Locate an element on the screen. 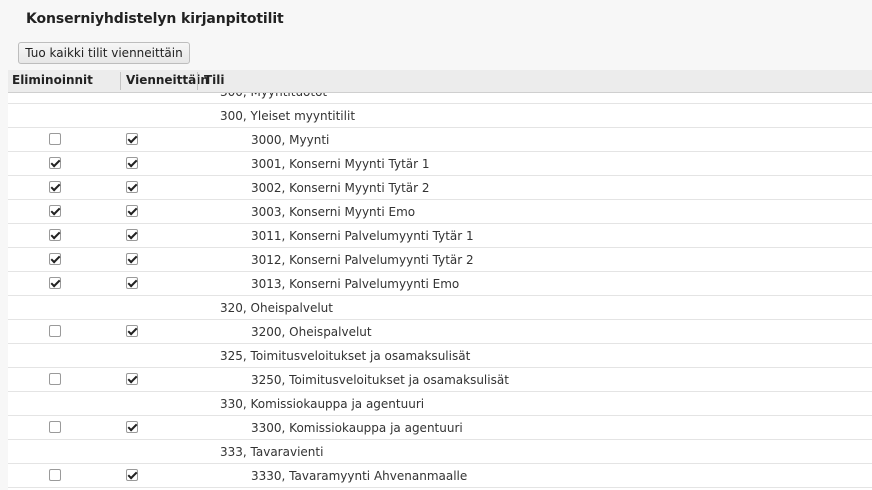 Image resolution: width=872 pixels, height=490 pixels. account-label: 3200, Oheispalvelut is located at coordinates (311, 332).